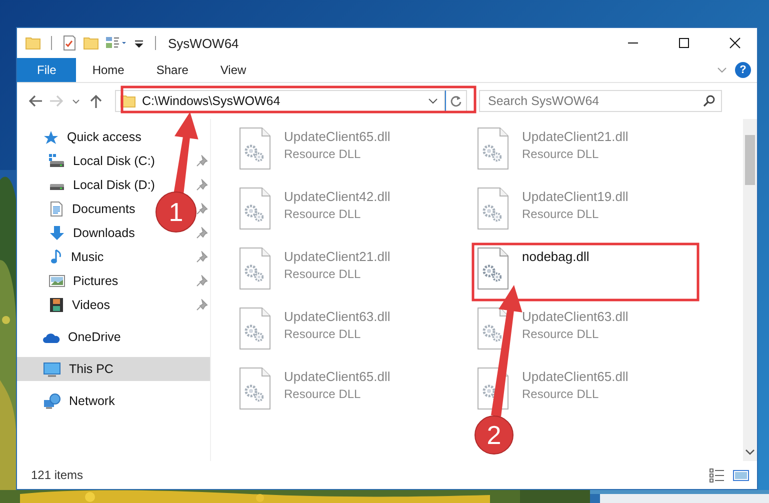 The height and width of the screenshot is (503, 769). Describe the element at coordinates (734, 43) in the screenshot. I see `close-icon` at that location.